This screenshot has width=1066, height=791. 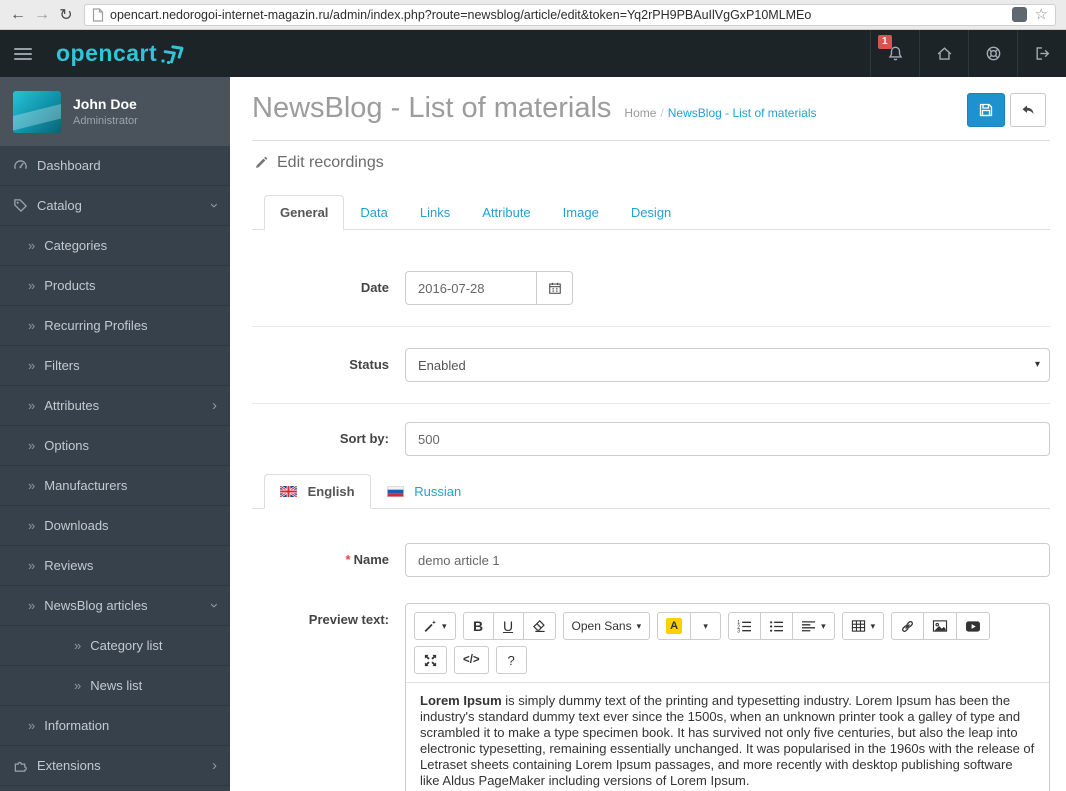 What do you see at coordinates (115, 766) in the screenshot?
I see `sidebar-item-extensions: Extensions ›` at bounding box center [115, 766].